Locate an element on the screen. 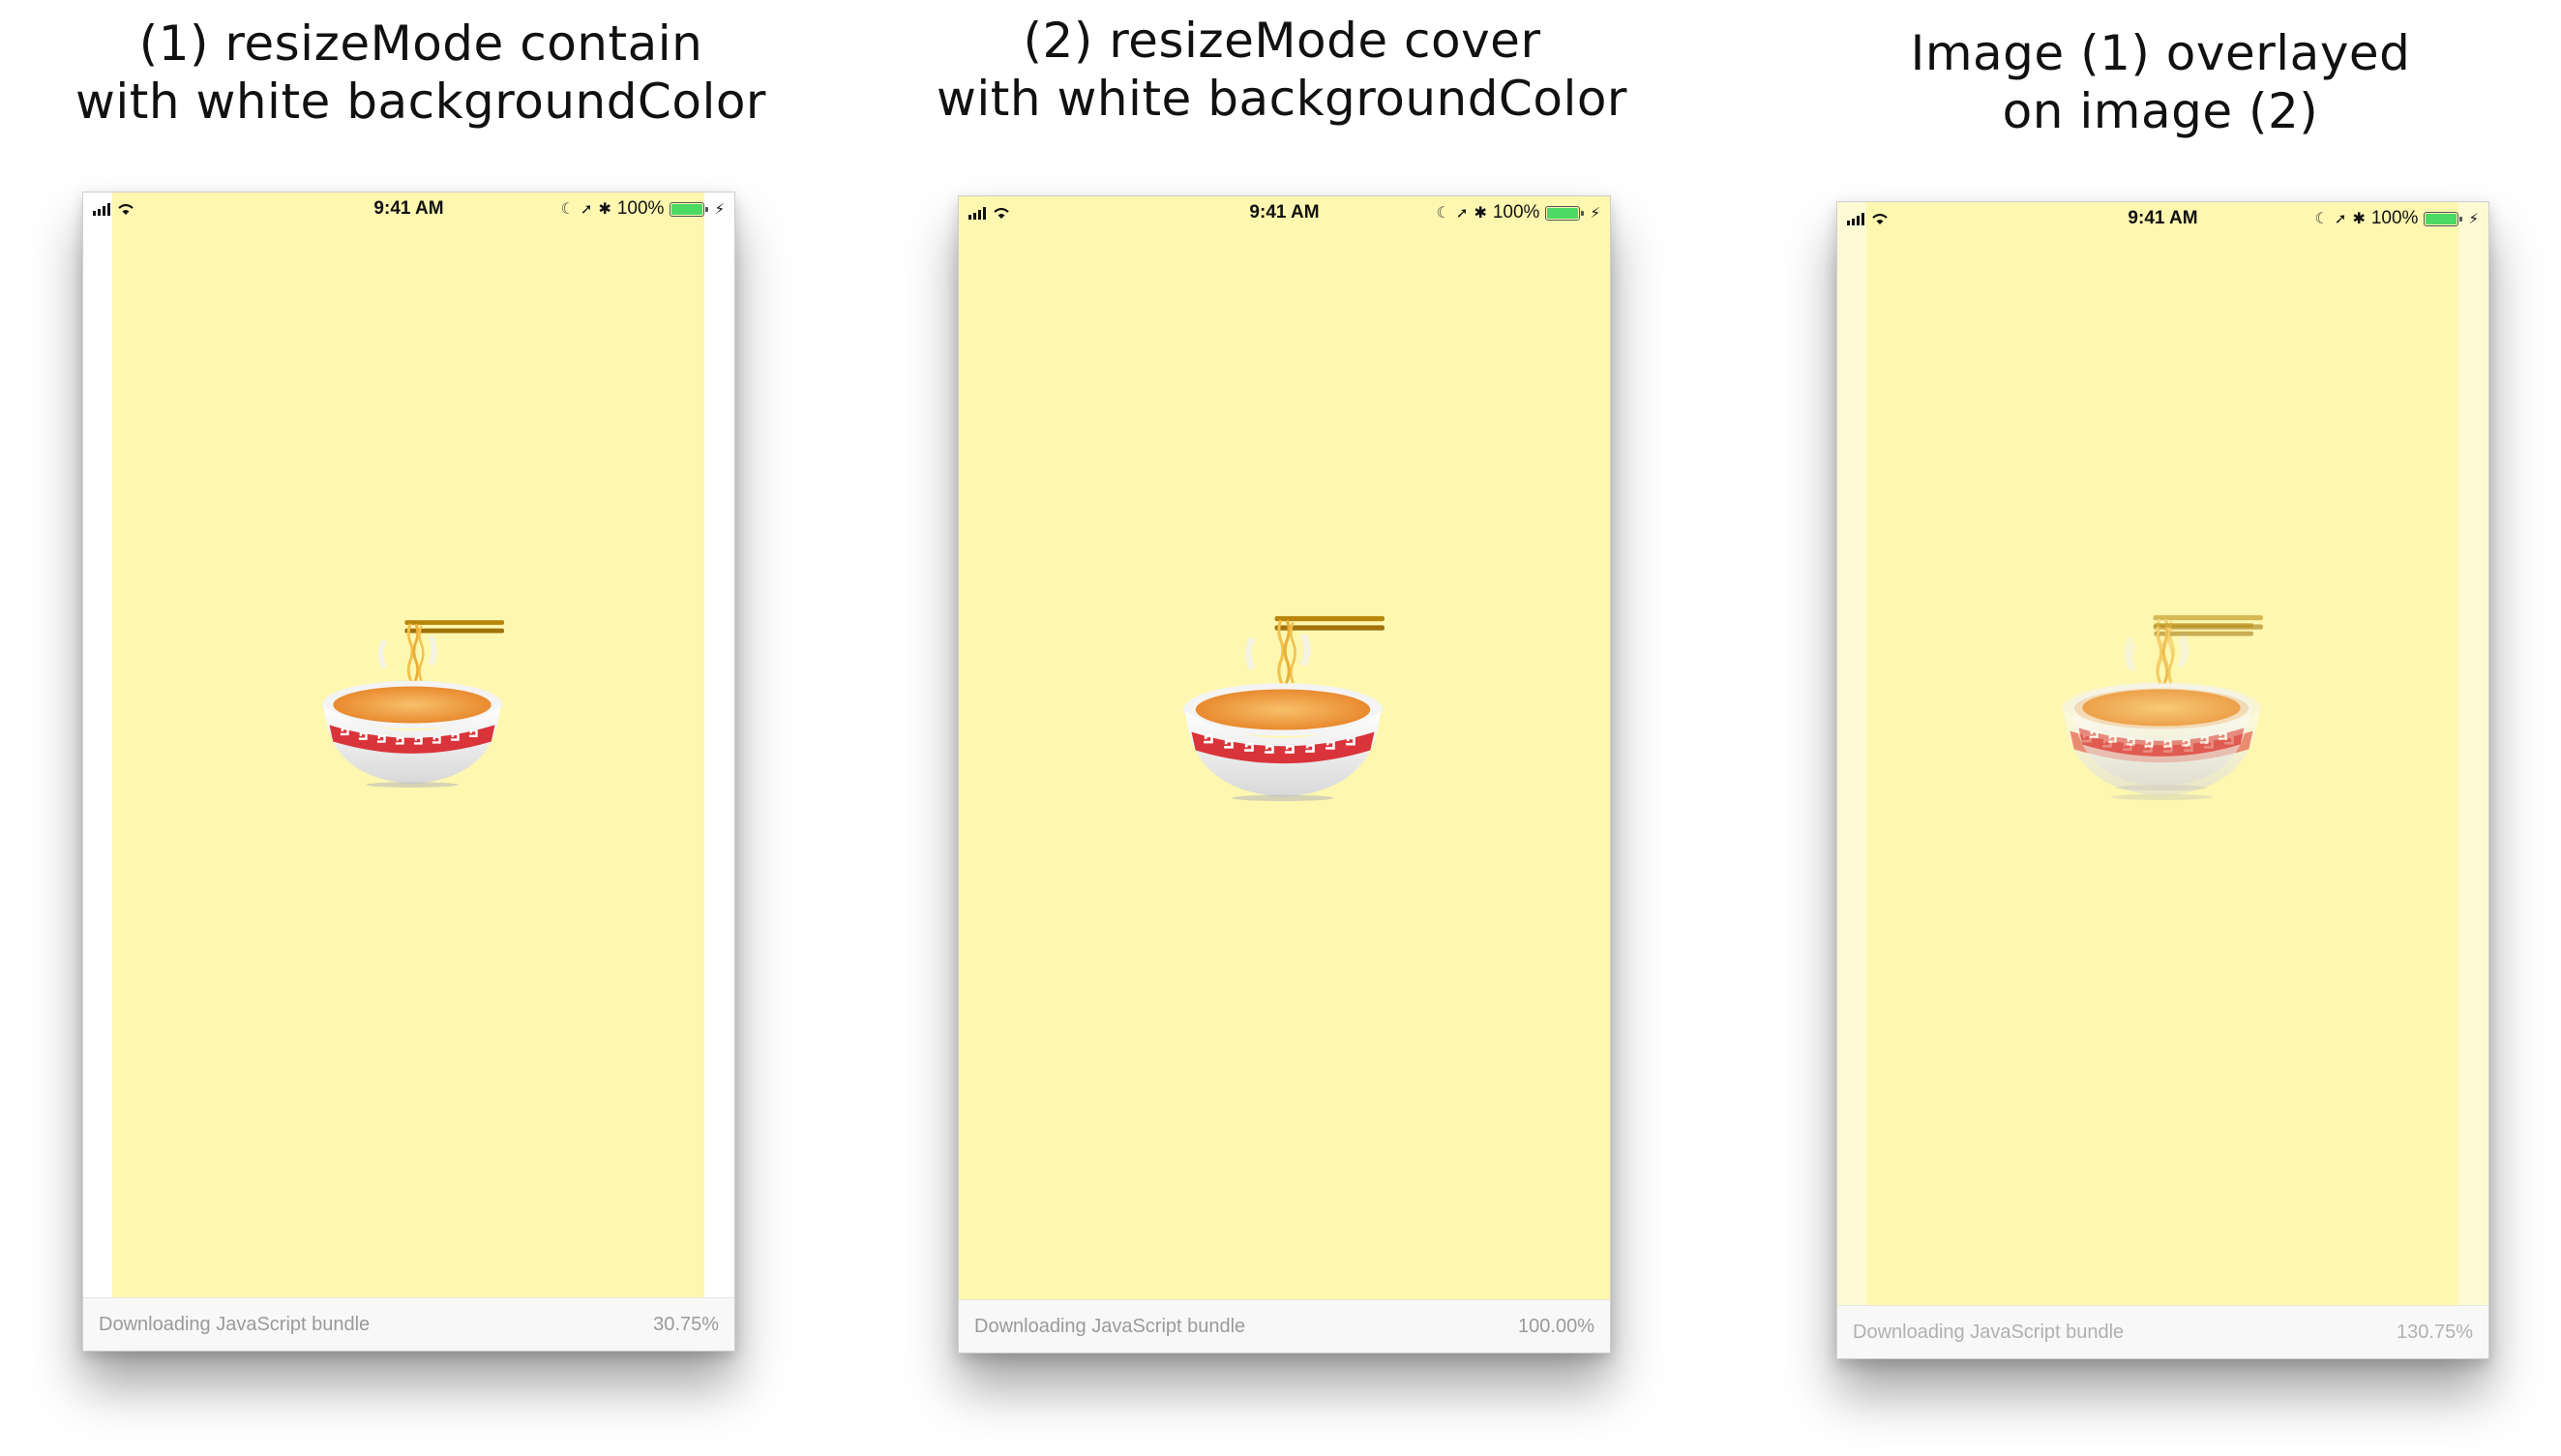  loading-bar: Downloading JavaScript bundle 130.75% is located at coordinates (2162, 1331).